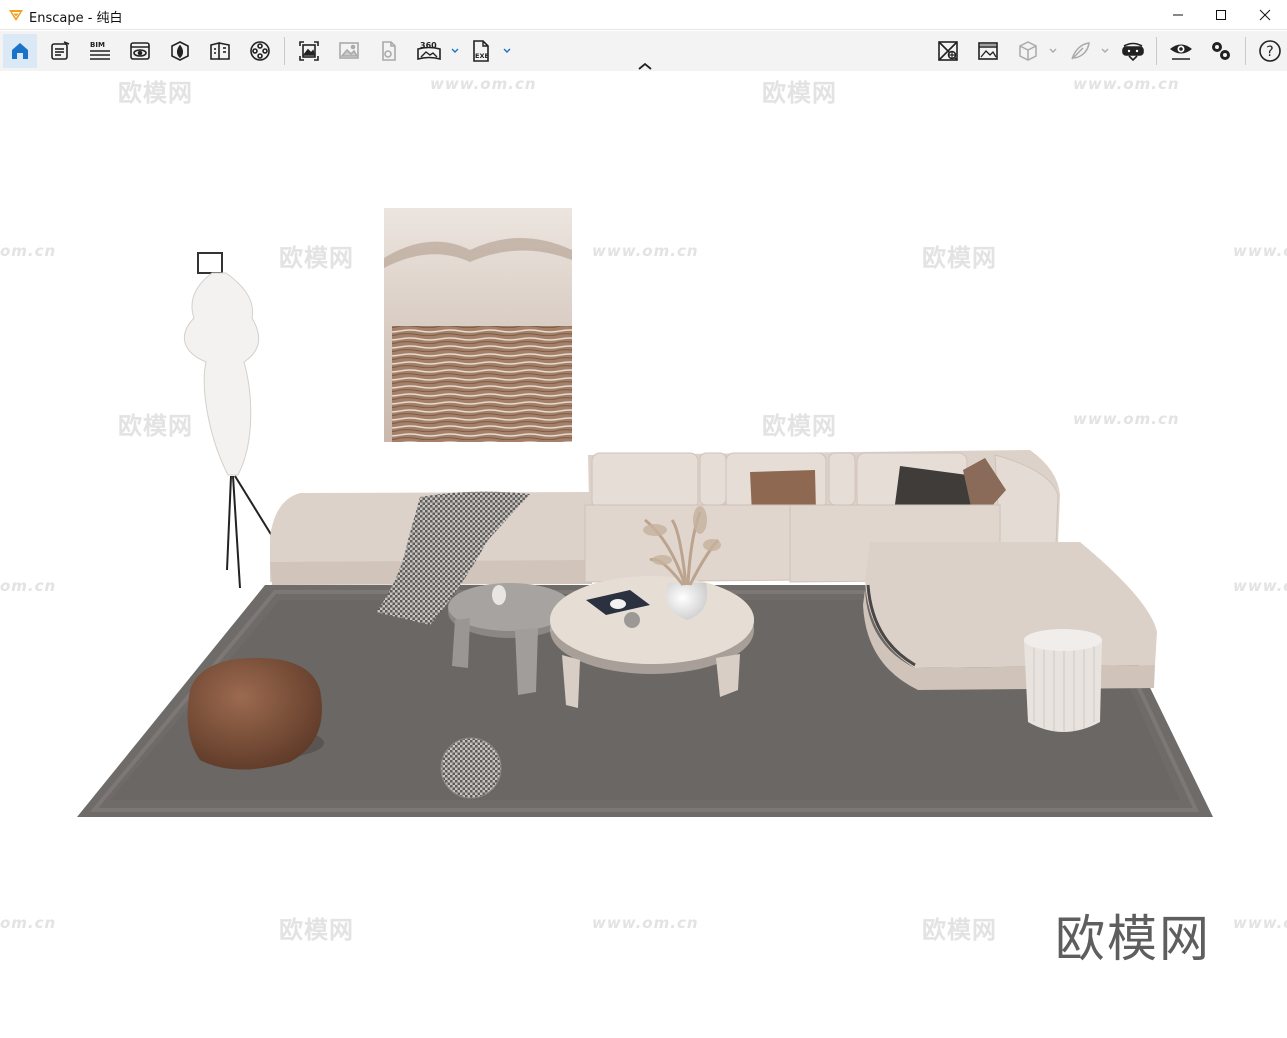  I want to click on report-button, so click(60, 51).